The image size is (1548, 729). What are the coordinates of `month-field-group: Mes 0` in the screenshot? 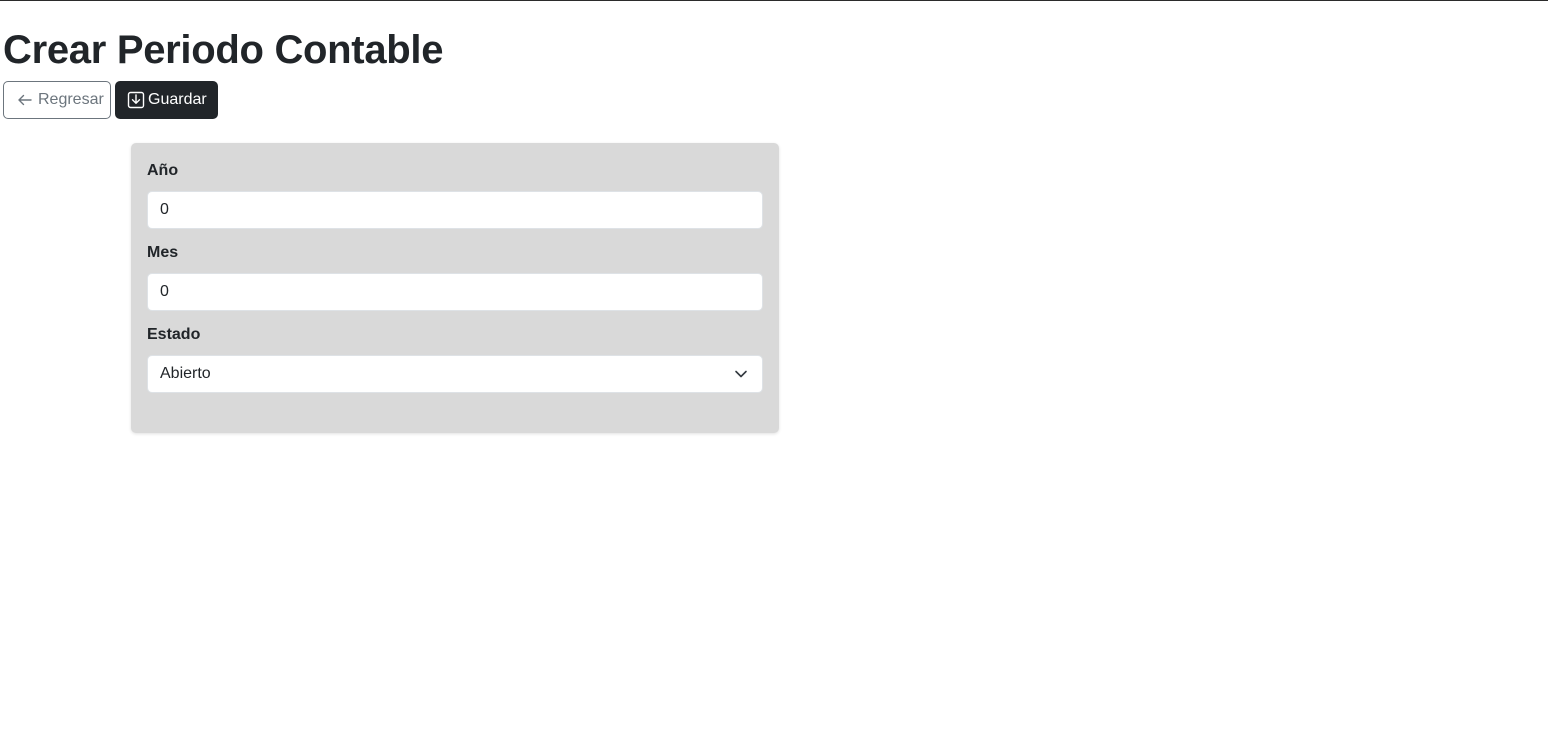 It's located at (455, 276).